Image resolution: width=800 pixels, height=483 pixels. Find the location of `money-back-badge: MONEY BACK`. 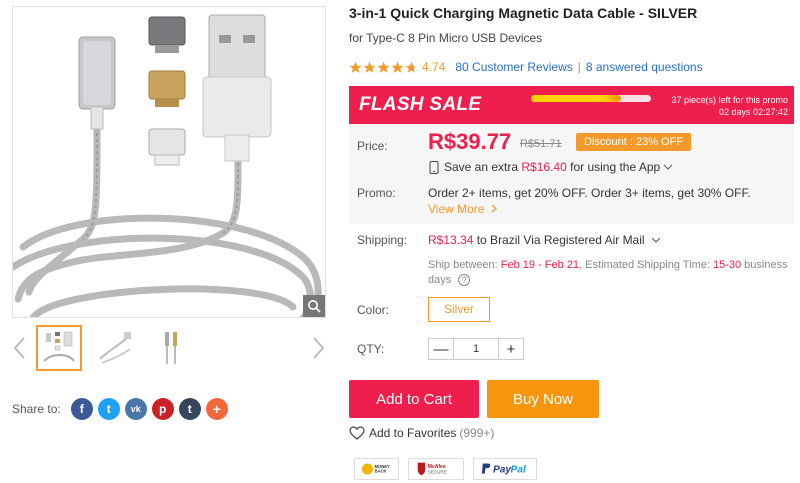

money-back-badge: MONEY BACK is located at coordinates (376, 469).